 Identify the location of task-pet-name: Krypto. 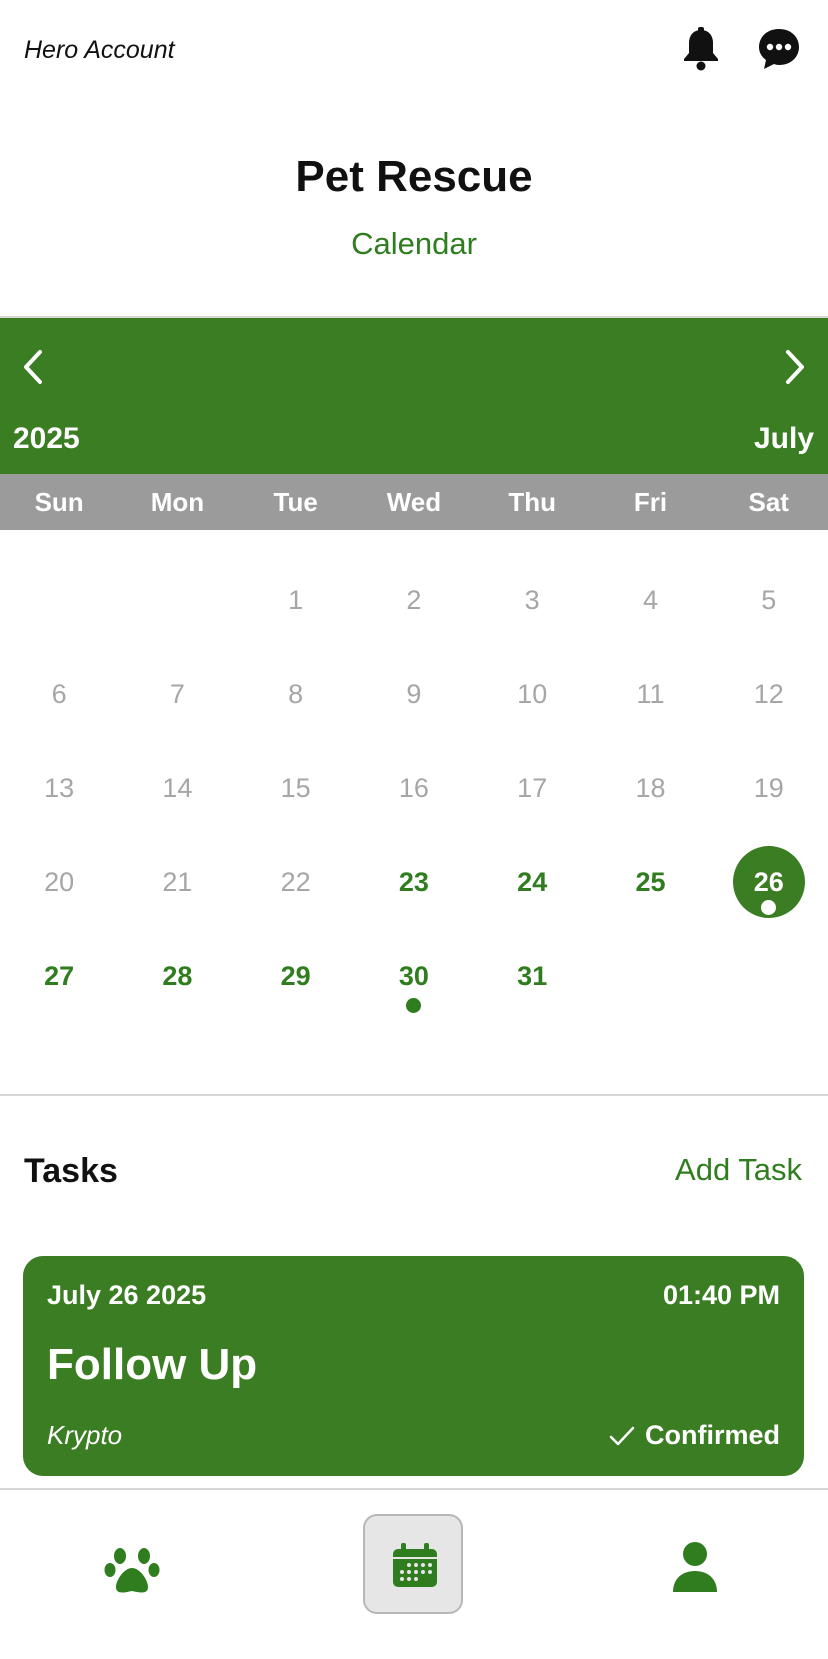
(85, 1435).